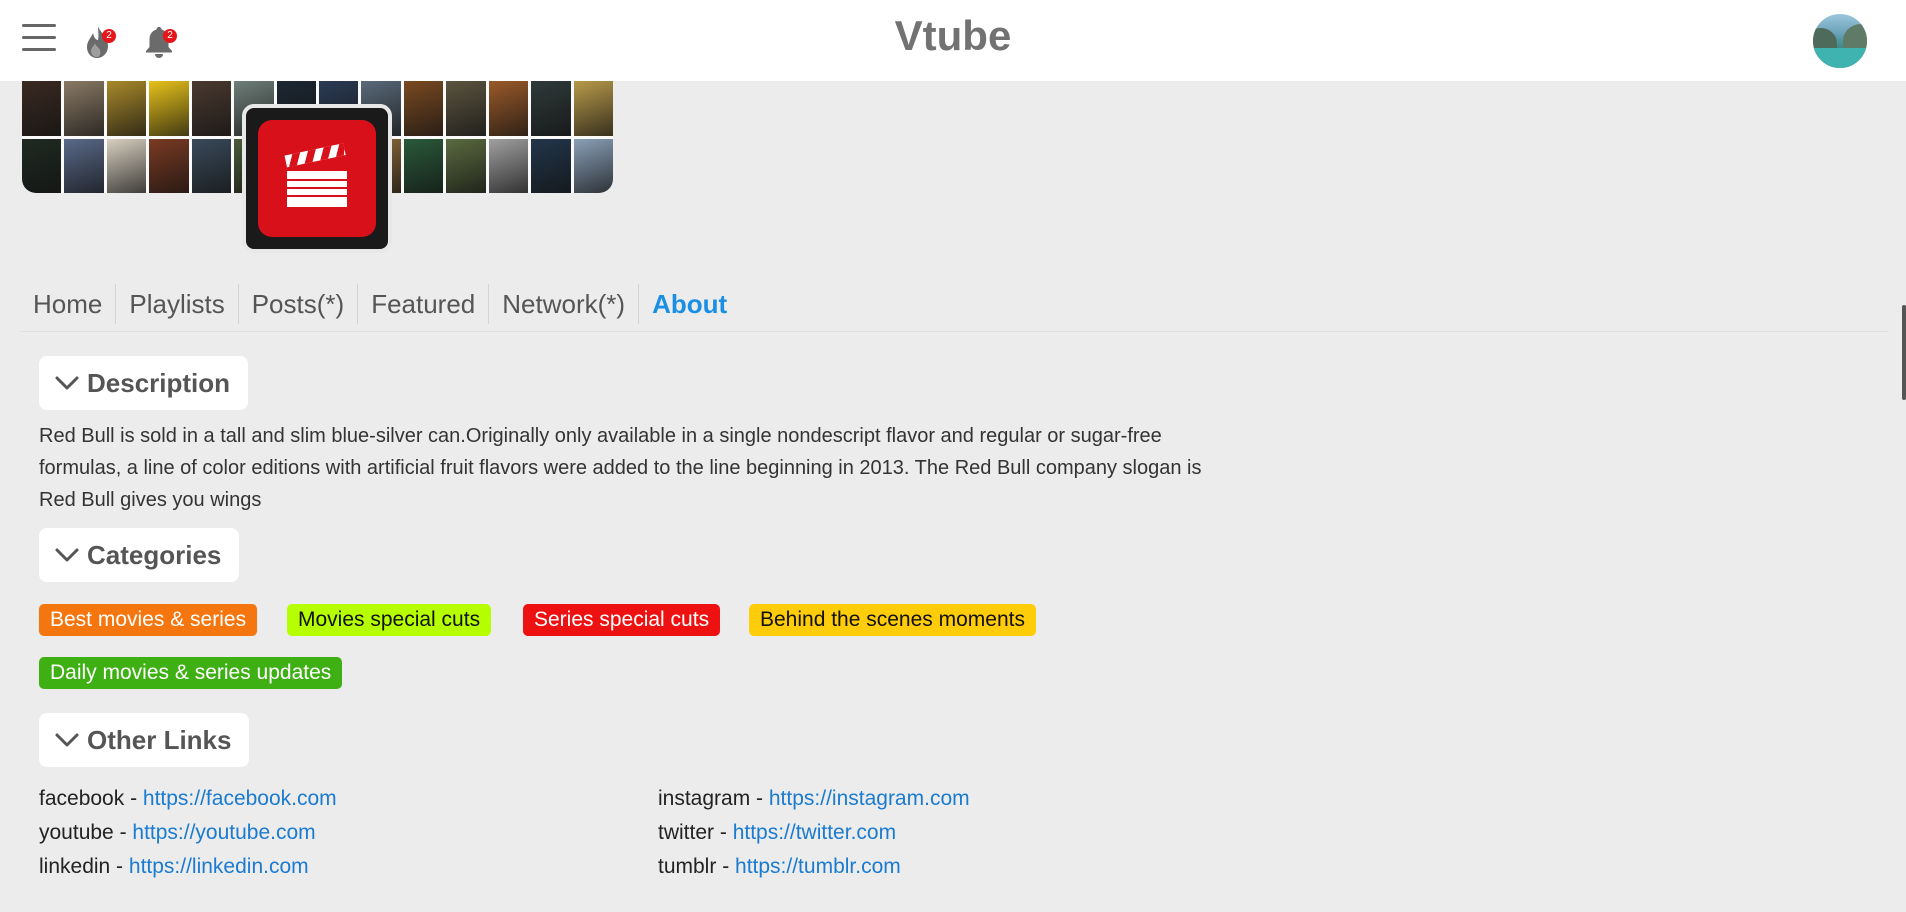  Describe the element at coordinates (191, 673) in the screenshot. I see `category-chip: Daily movies & series updates` at that location.